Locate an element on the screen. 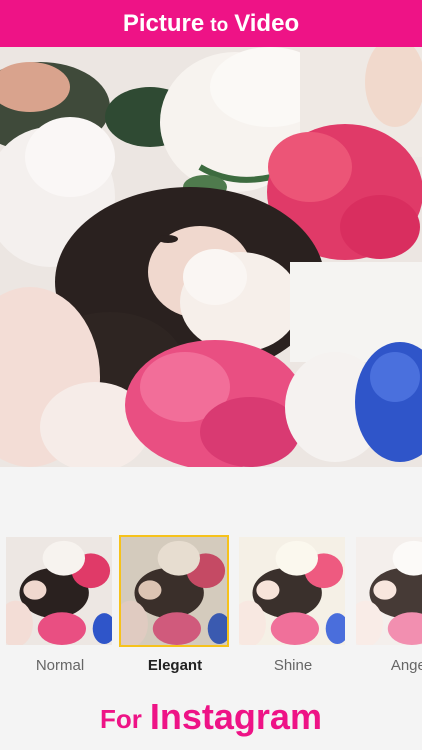 The width and height of the screenshot is (422, 750). app-banner: Picture to Video is located at coordinates (211, 23).